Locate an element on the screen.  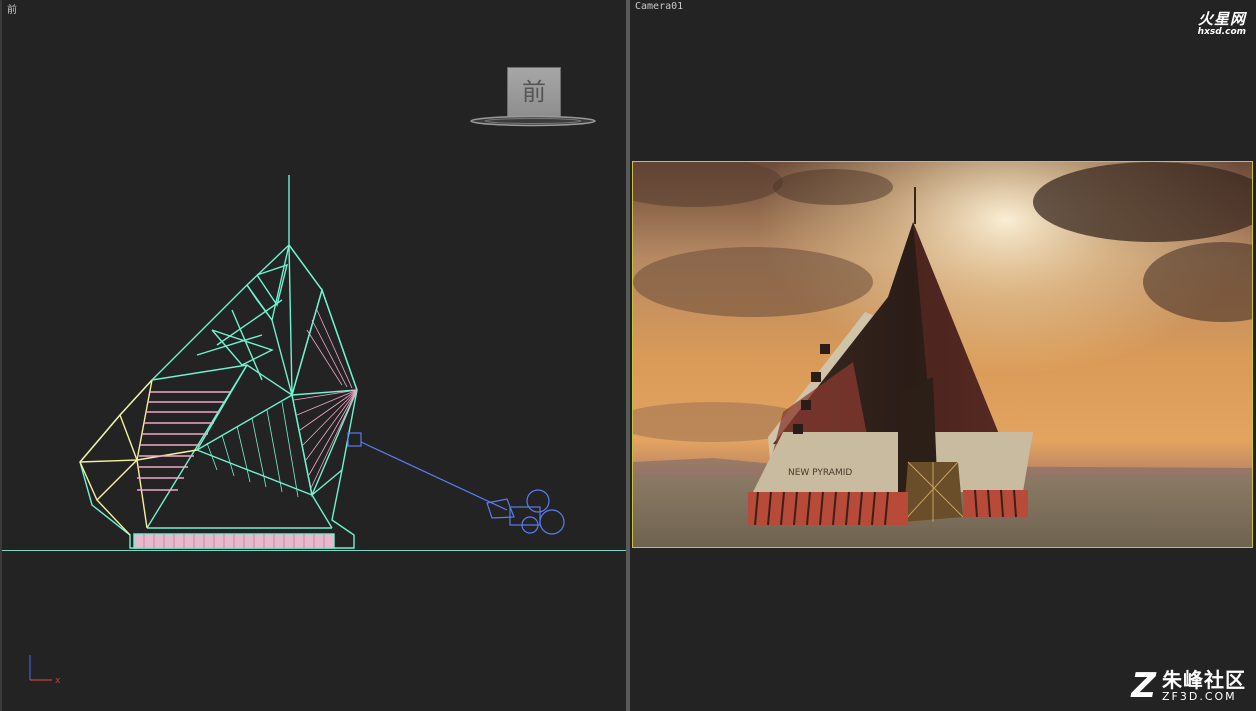
hxsd-brand: 火星网 is located at coordinates (1221, 19).